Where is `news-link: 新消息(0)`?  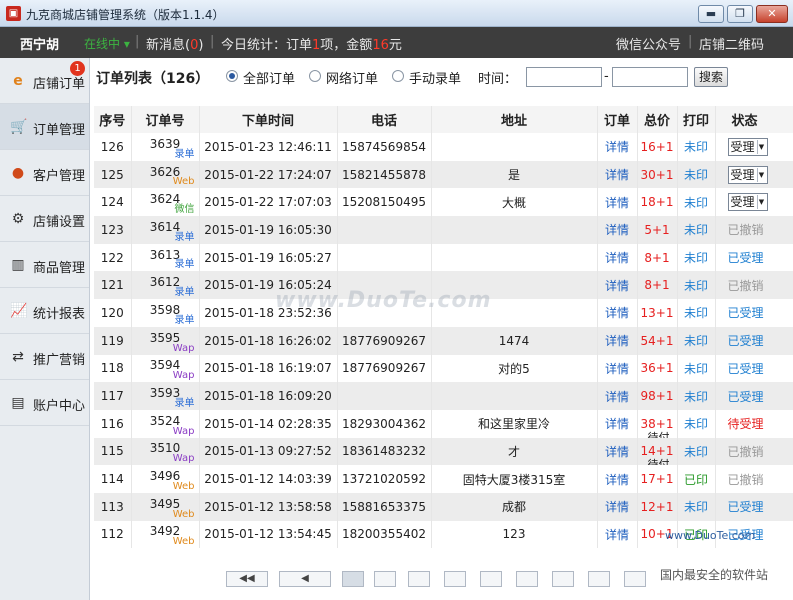 news-link: 新消息(0) is located at coordinates (174, 43).